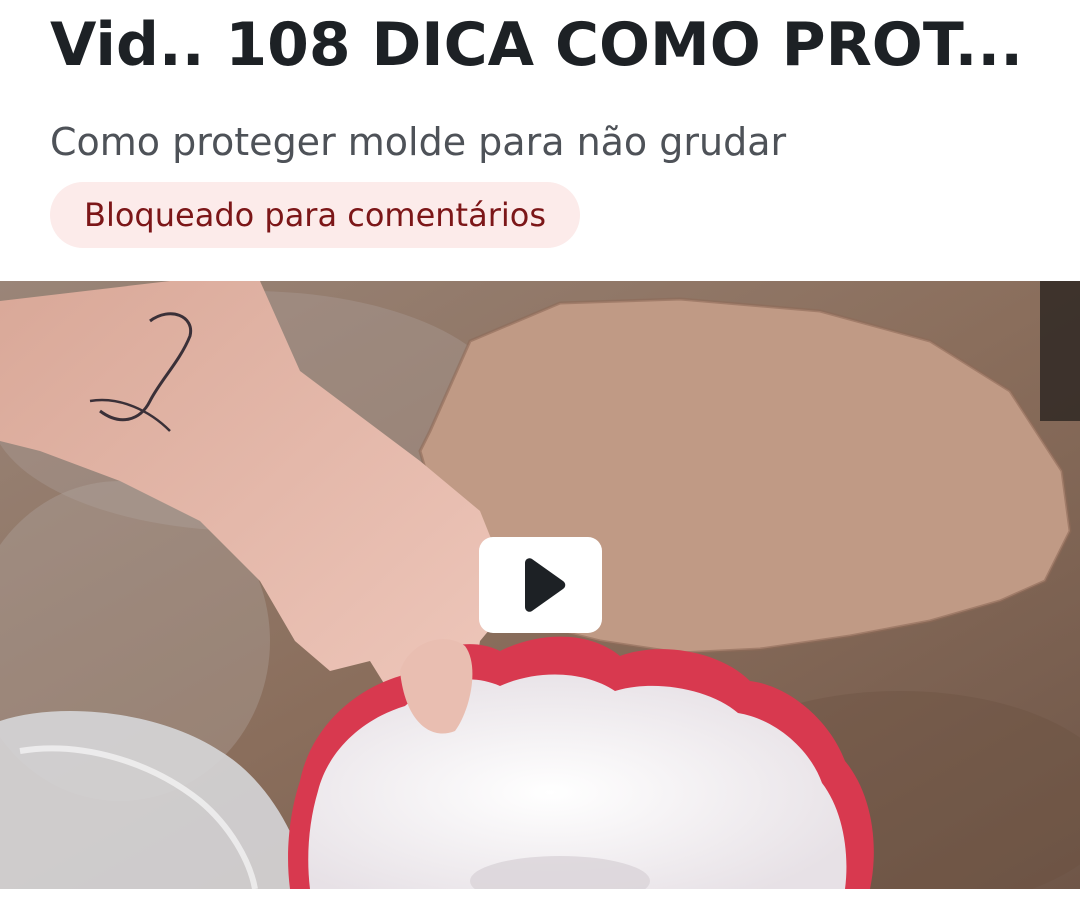  What do you see at coordinates (540, 898) in the screenshot?
I see `video-bottom-spacer` at bounding box center [540, 898].